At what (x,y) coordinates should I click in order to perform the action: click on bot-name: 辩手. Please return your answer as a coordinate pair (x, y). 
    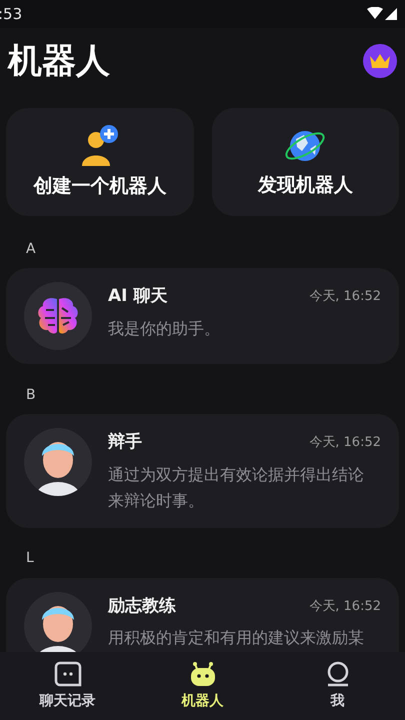
    Looking at the image, I should click on (125, 442).